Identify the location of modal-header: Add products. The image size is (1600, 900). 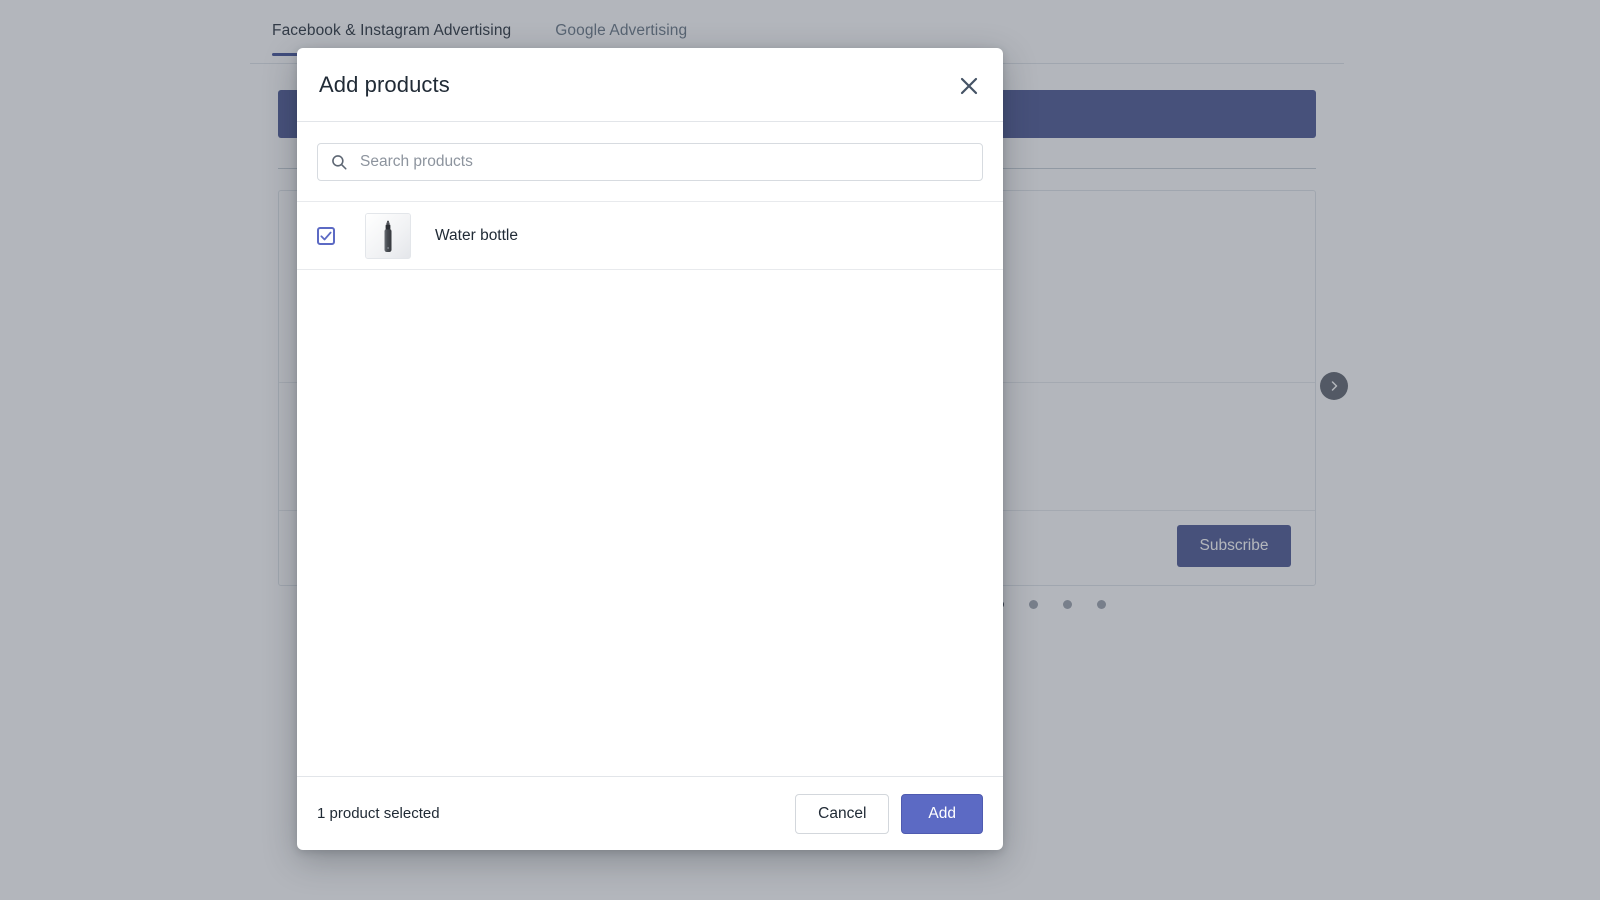
(650, 85).